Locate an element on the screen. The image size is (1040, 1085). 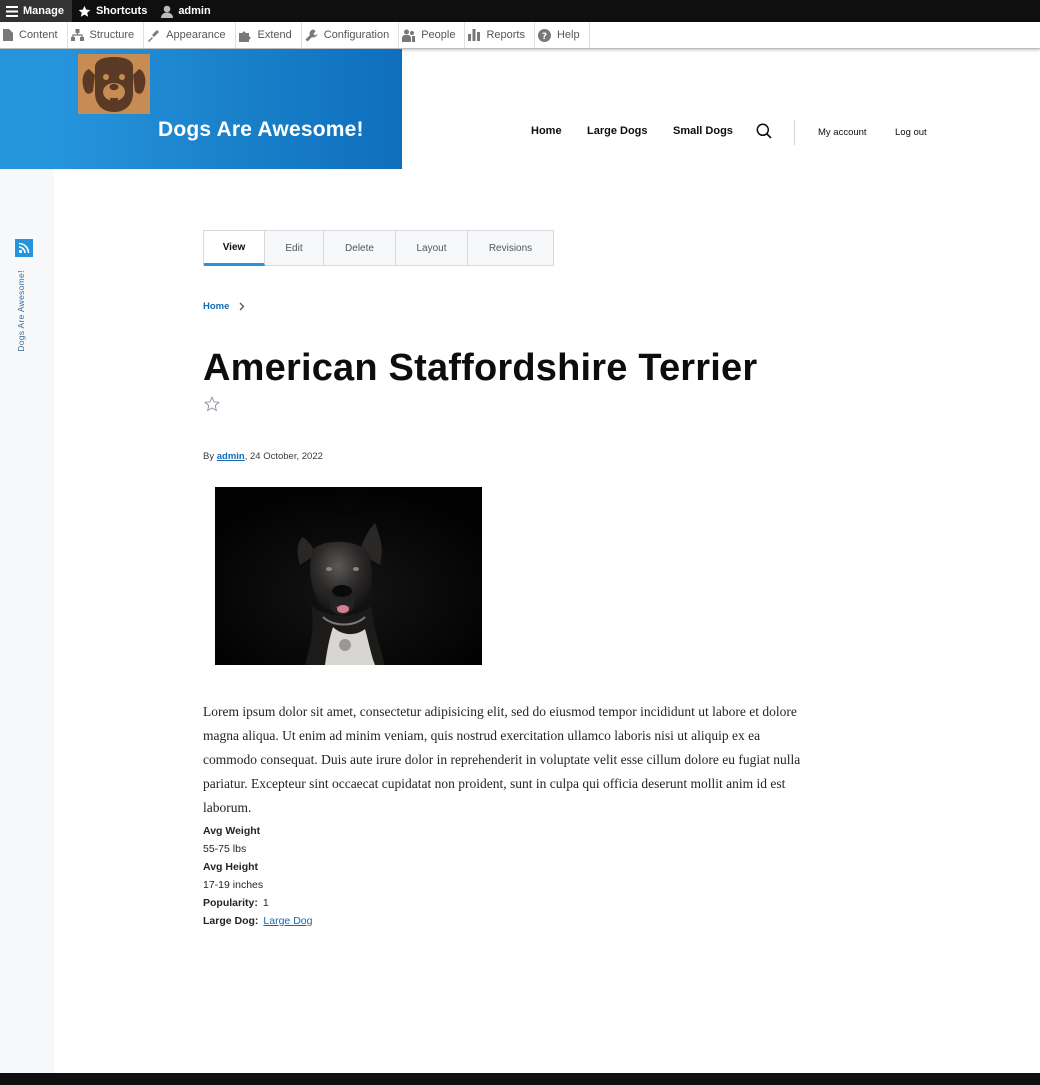
manage-button: Manage is located at coordinates (36, 11).